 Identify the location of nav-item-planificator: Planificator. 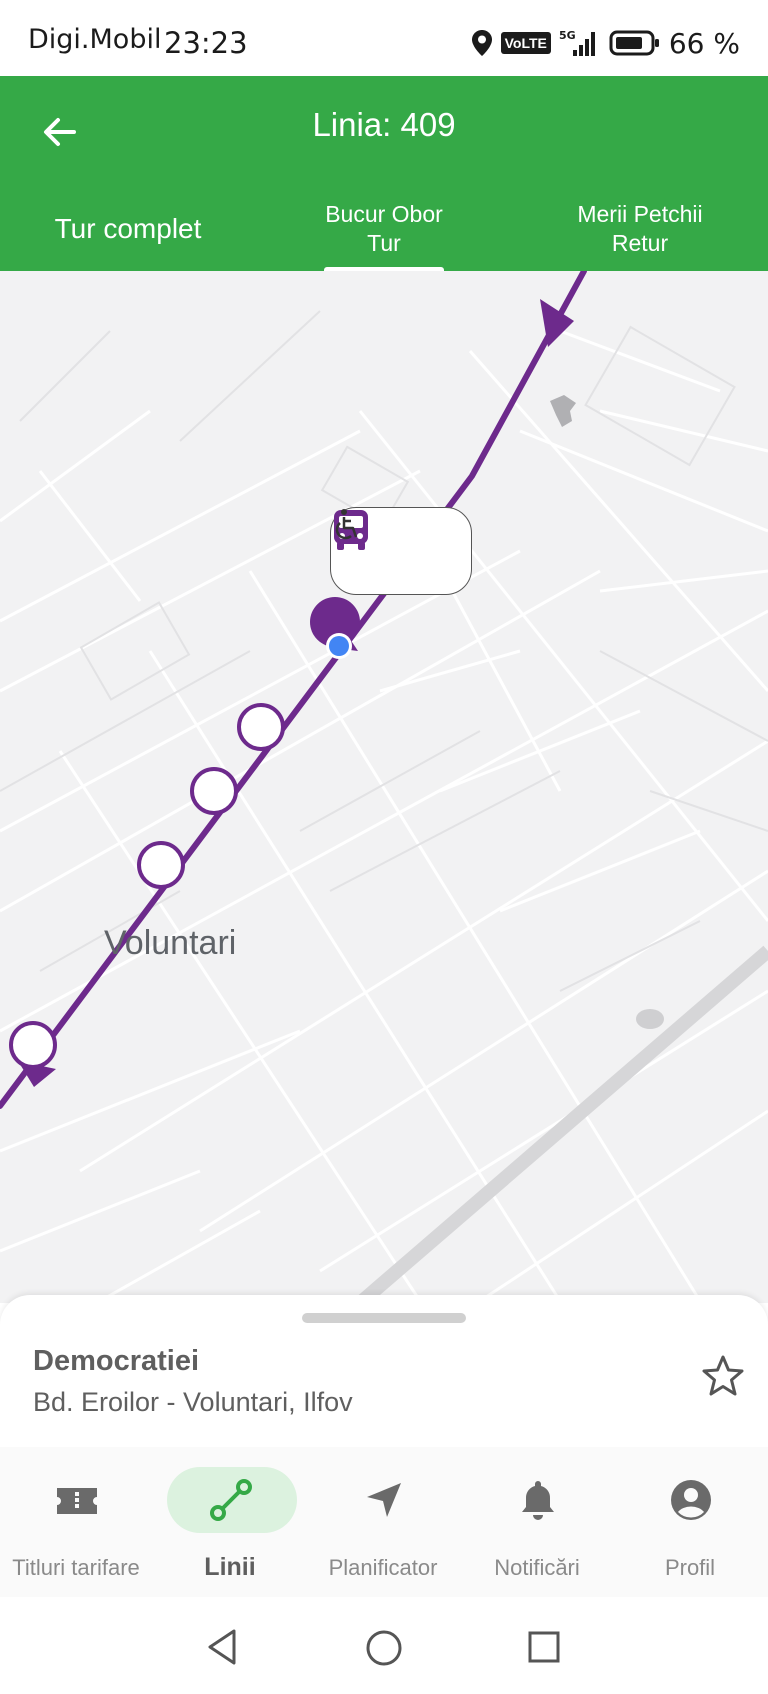
(383, 1527).